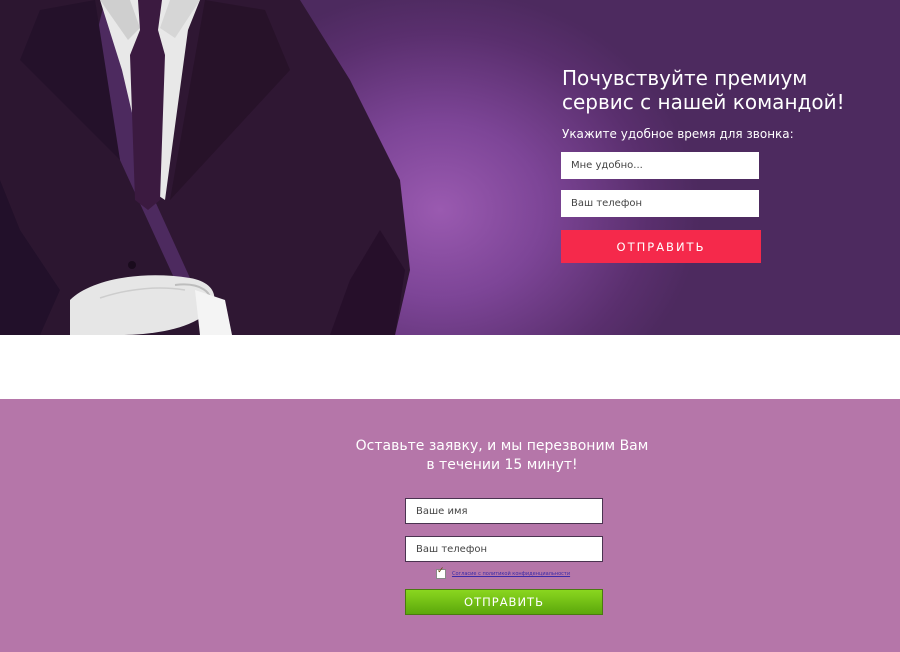 This screenshot has width=900, height=652. Describe the element at coordinates (511, 574) in the screenshot. I see `privacy-policy-link: Согласие с политикой конфиденциальности` at that location.